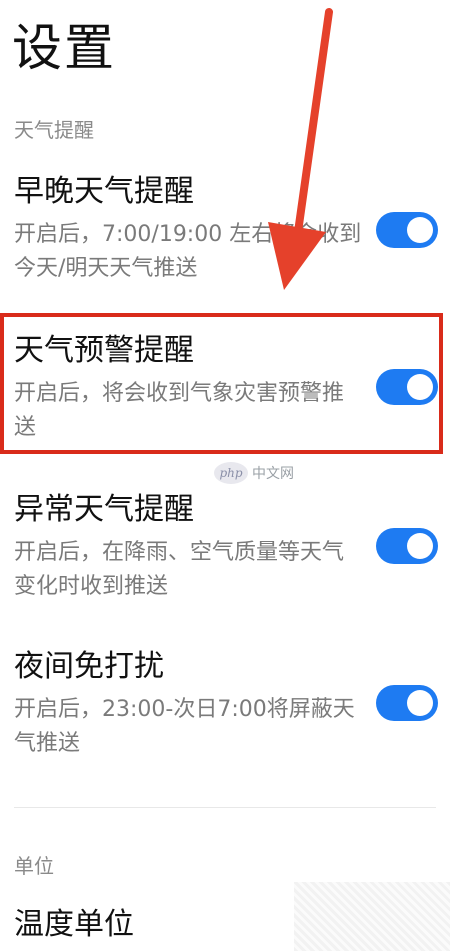  I want to click on annotation-arrow-icon, so click(300, 149).